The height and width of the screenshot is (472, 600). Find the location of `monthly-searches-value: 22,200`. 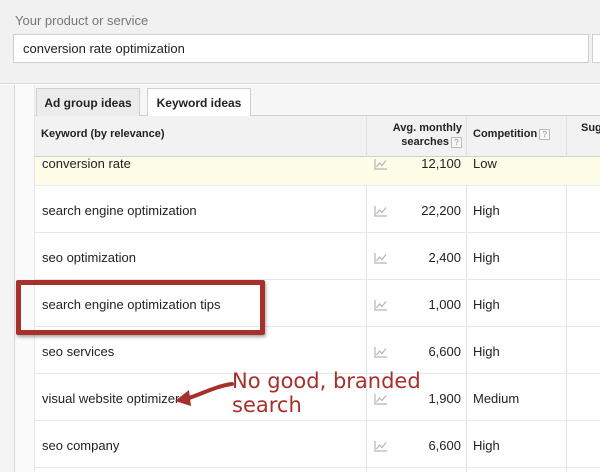

monthly-searches-value: 22,200 is located at coordinates (441, 210).